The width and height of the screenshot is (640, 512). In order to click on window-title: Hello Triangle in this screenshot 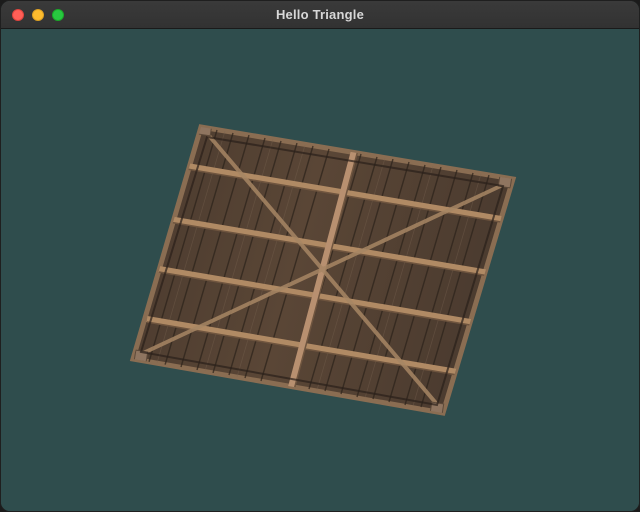, I will do `click(320, 14)`.